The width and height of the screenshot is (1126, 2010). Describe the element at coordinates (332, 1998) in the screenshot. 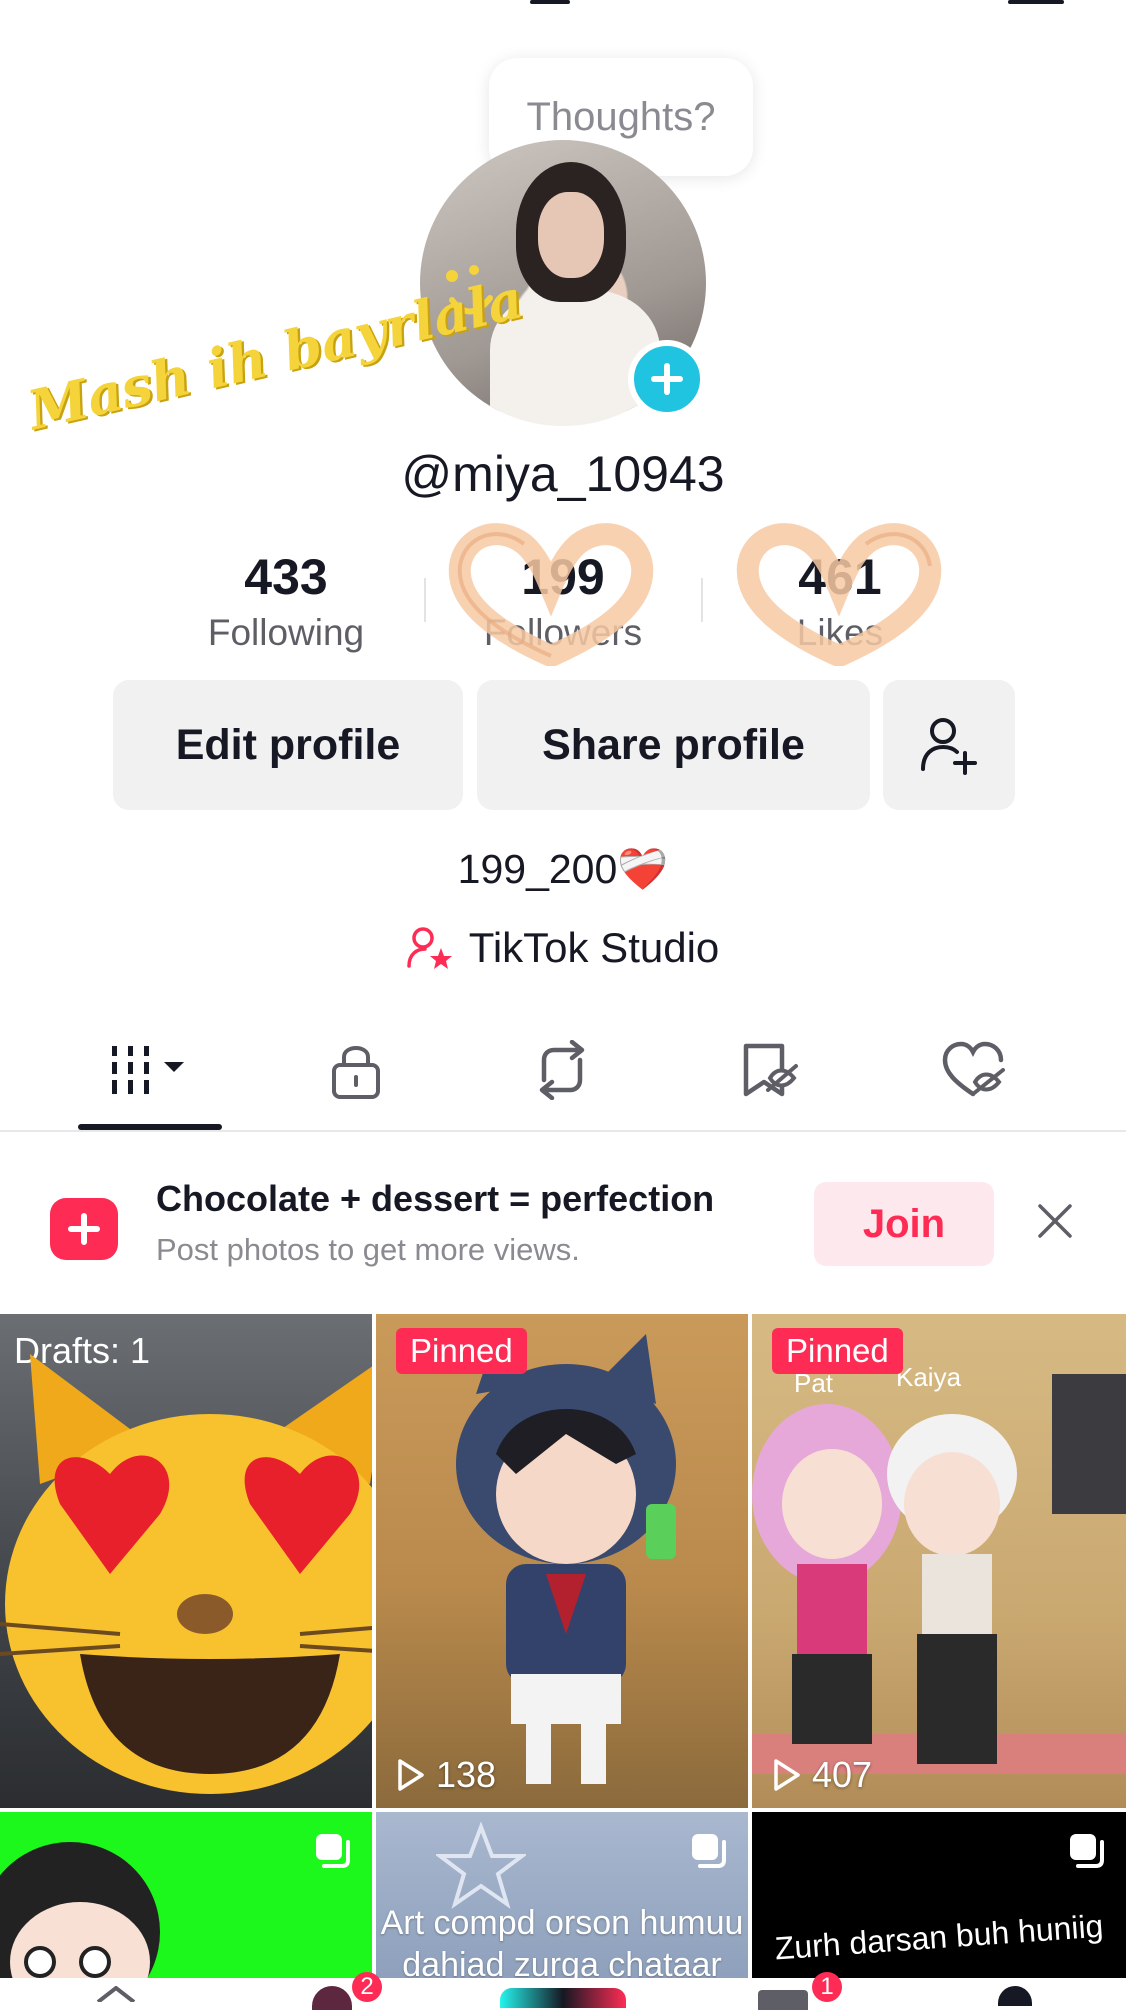

I see `friends-icon` at that location.